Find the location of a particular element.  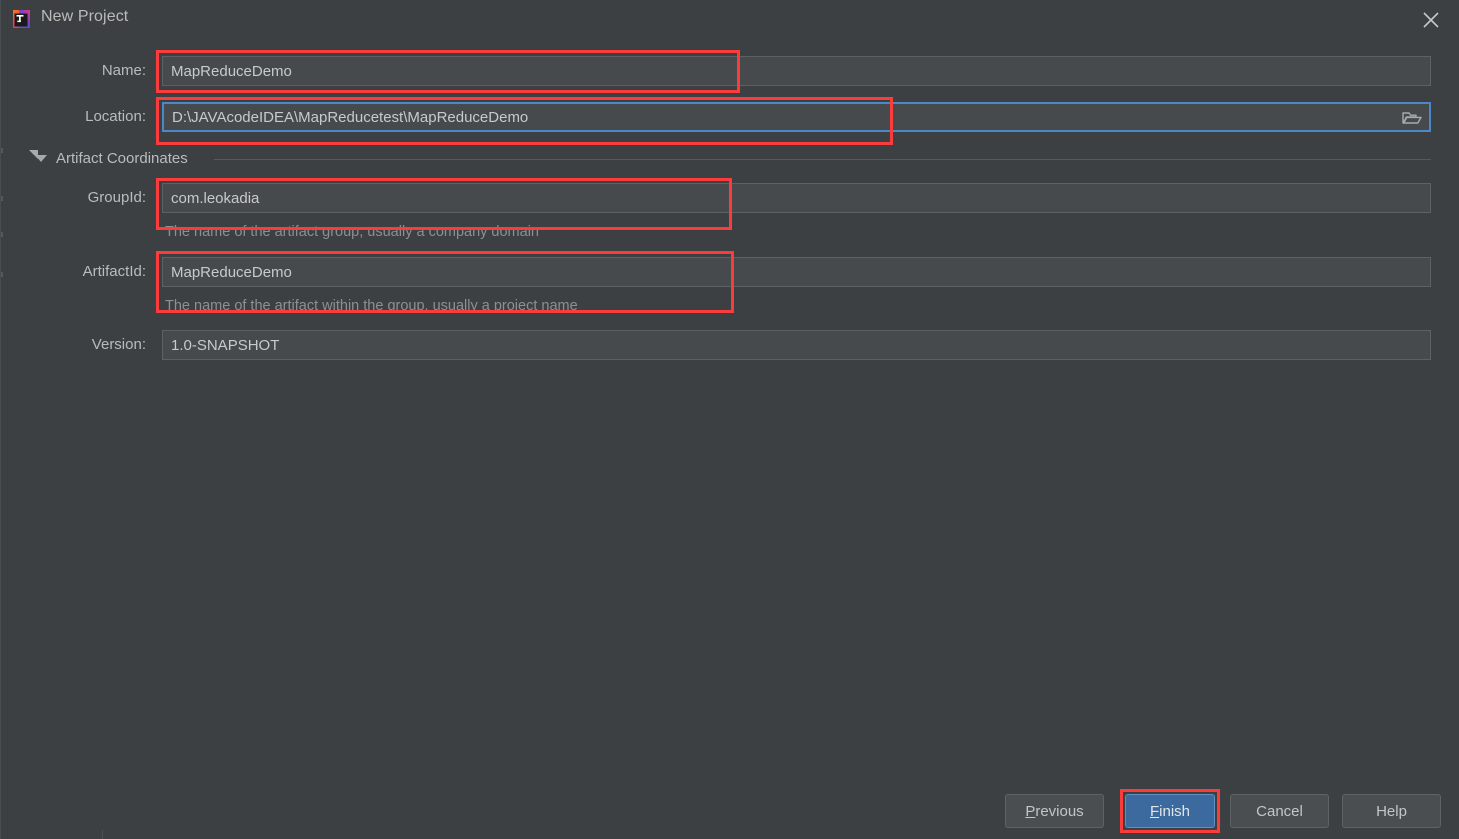

previous-button-label: revious is located at coordinates (1059, 811).